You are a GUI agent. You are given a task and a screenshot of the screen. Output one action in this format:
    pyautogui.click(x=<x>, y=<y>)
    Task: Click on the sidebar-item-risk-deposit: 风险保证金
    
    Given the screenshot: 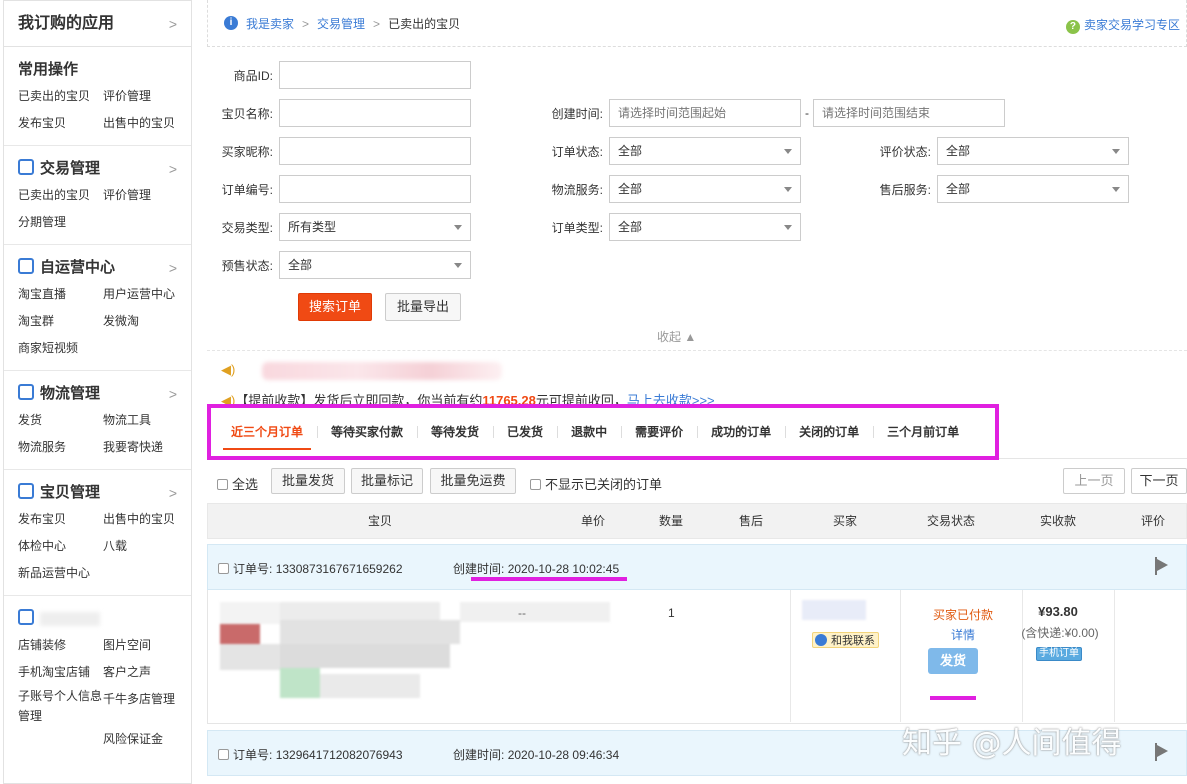 What is the action you would take?
    pyautogui.click(x=147, y=739)
    